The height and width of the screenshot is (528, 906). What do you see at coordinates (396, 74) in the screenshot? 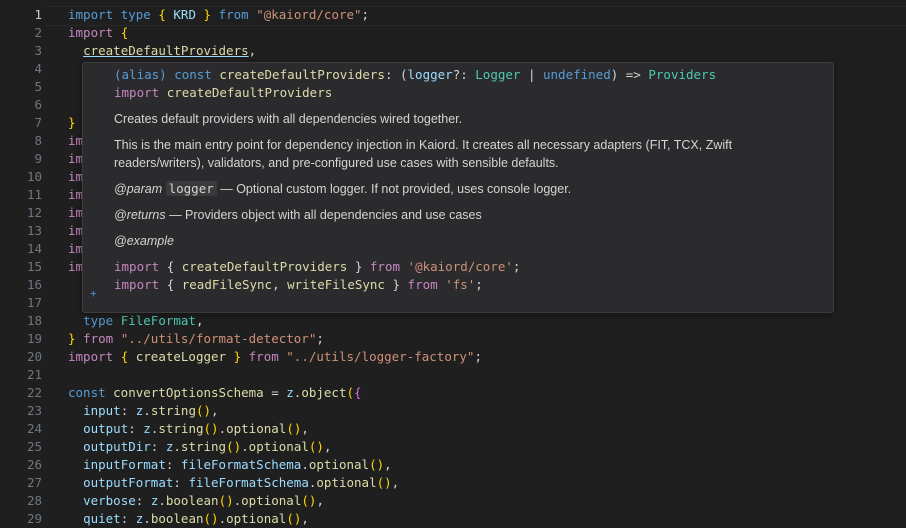
I see `sig-rest-1: : (` at bounding box center [396, 74].